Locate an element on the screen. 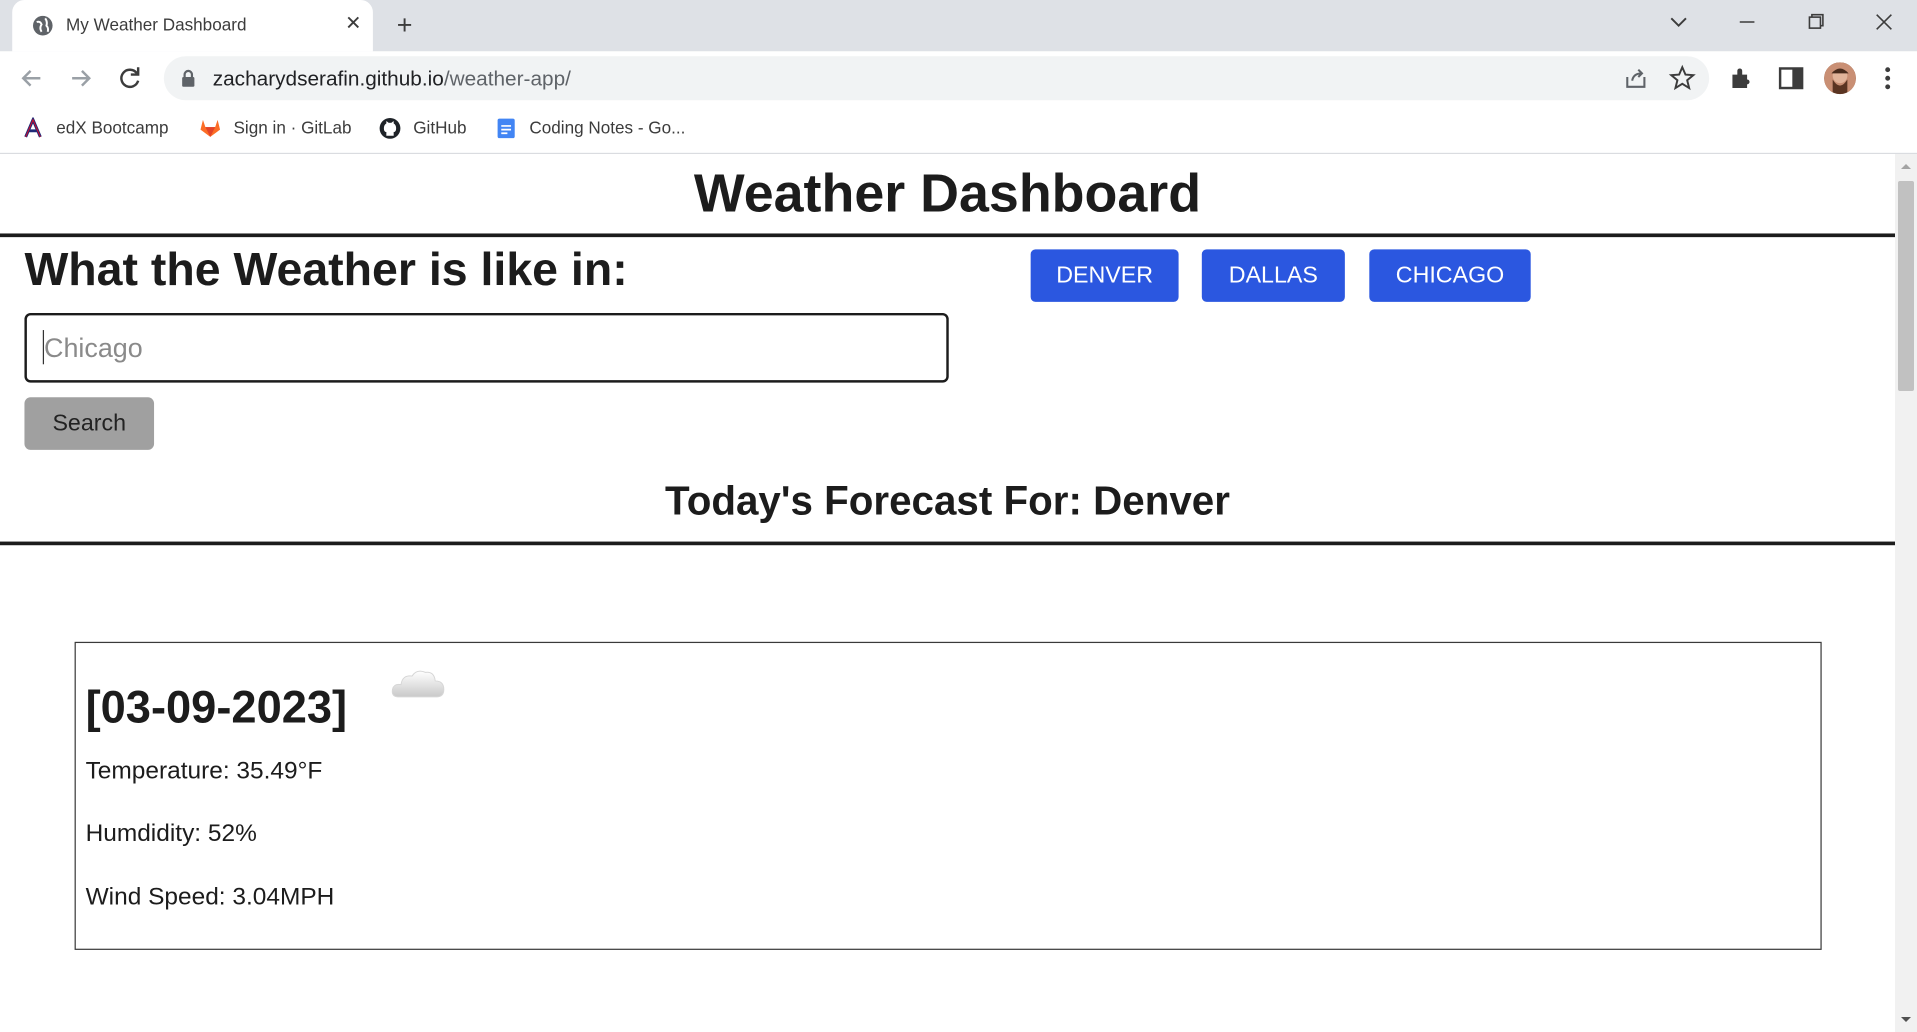 The width and height of the screenshot is (1917, 1032). browser-tab: My Weather Dashboard ✕ is located at coordinates (192, 26).